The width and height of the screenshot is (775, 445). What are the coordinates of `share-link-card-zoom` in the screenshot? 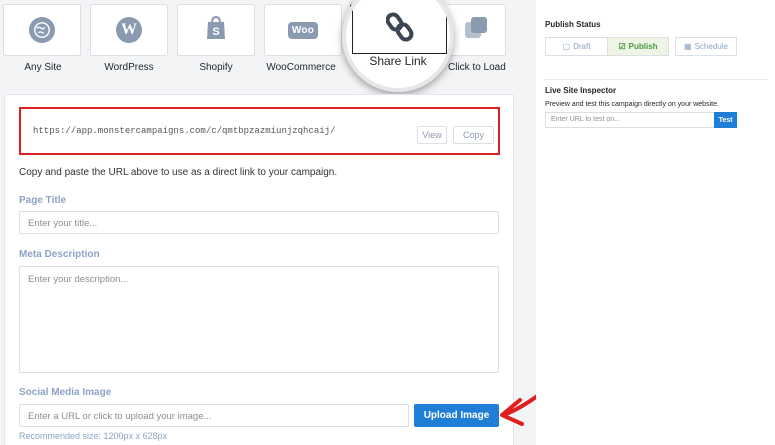 It's located at (399, 29).